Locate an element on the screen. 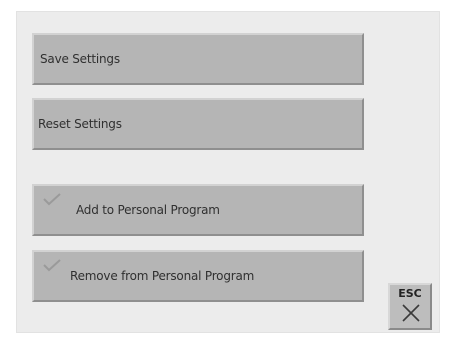  reset-settings-label: Reset Settings is located at coordinates (80, 124).